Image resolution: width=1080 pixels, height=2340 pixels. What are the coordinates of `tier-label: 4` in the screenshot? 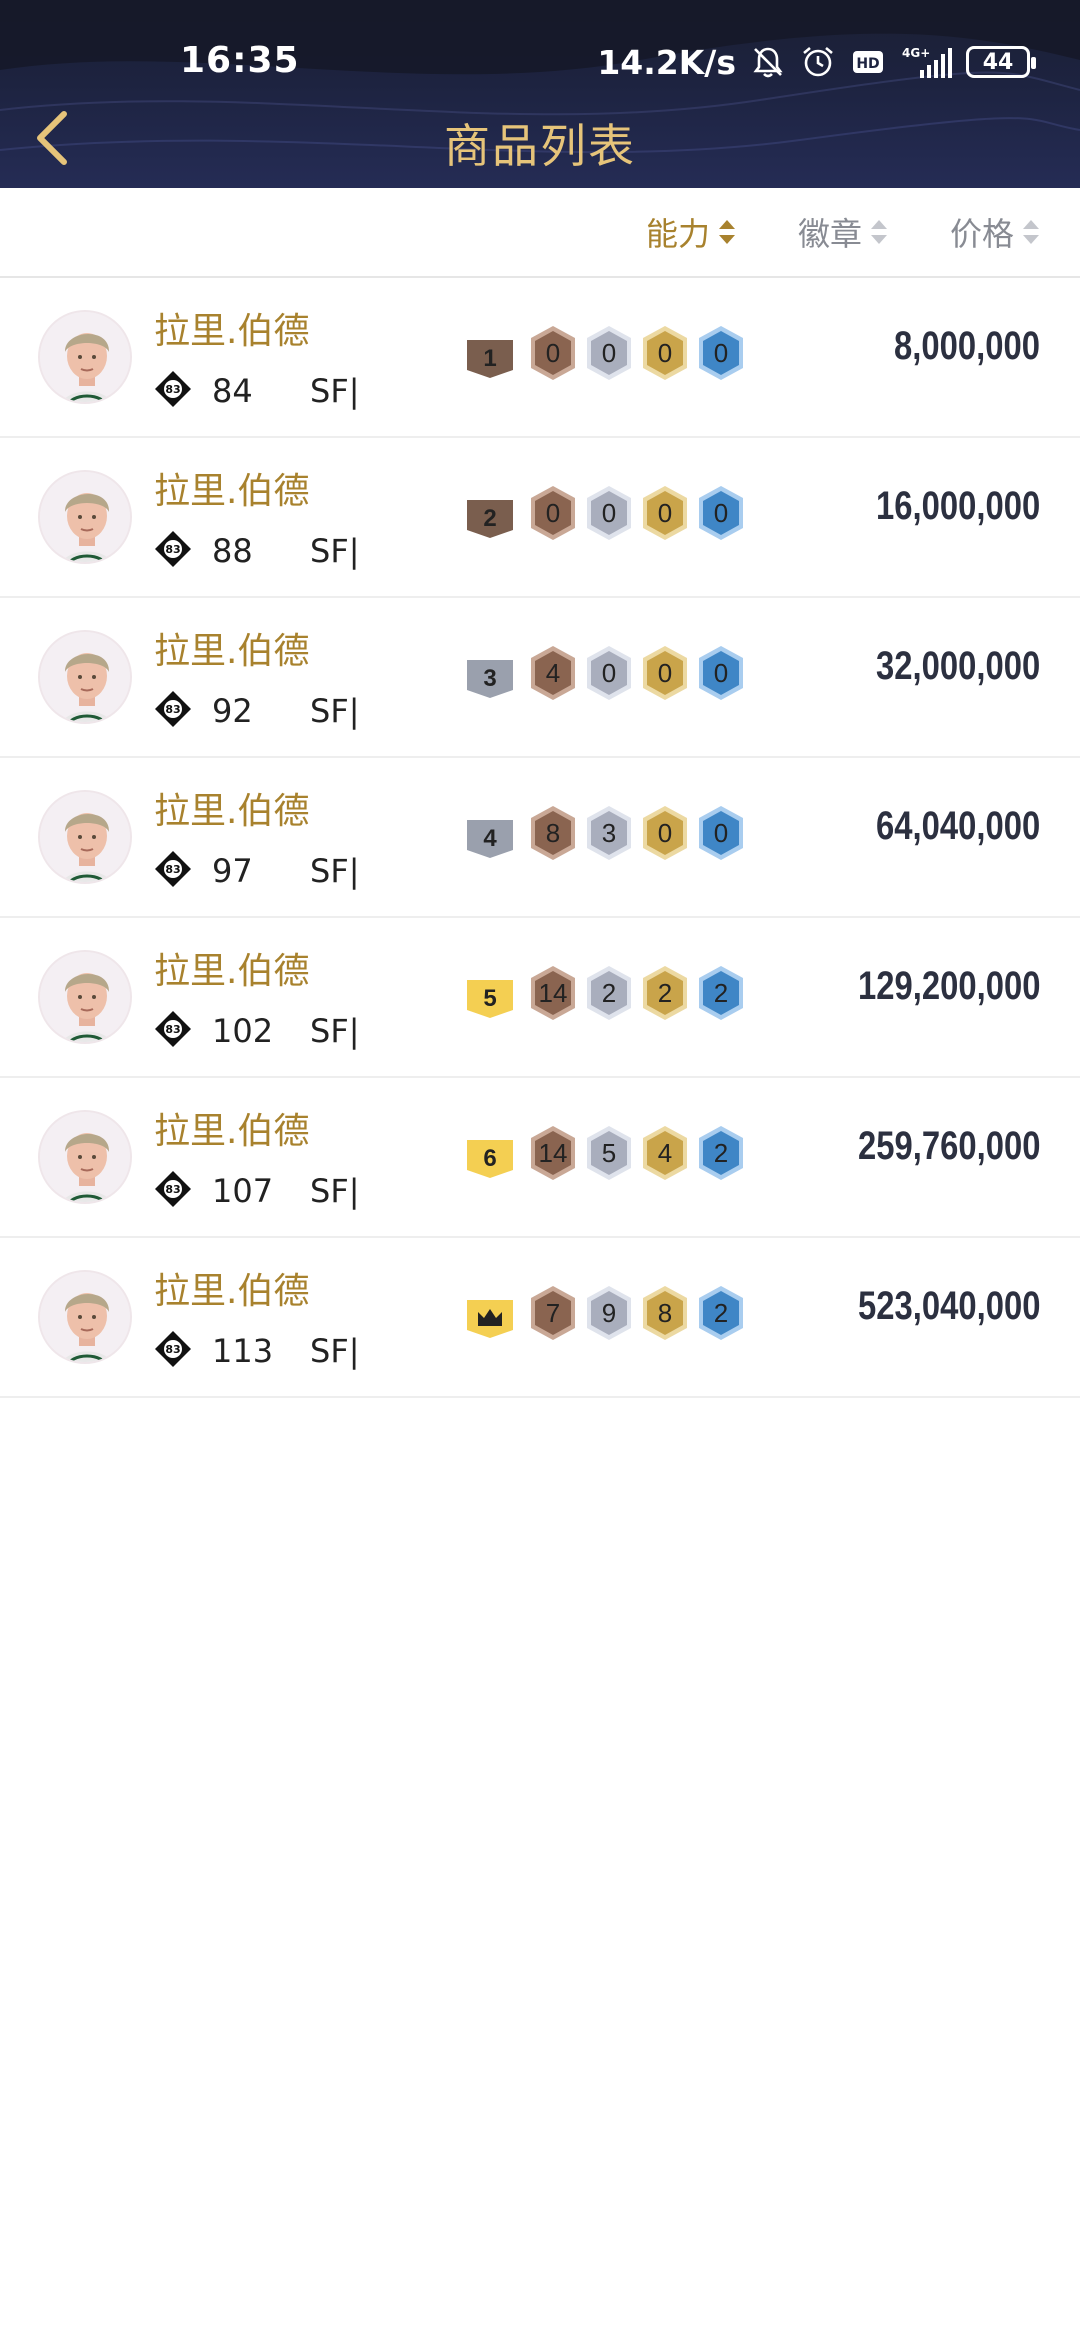 It's located at (490, 838).